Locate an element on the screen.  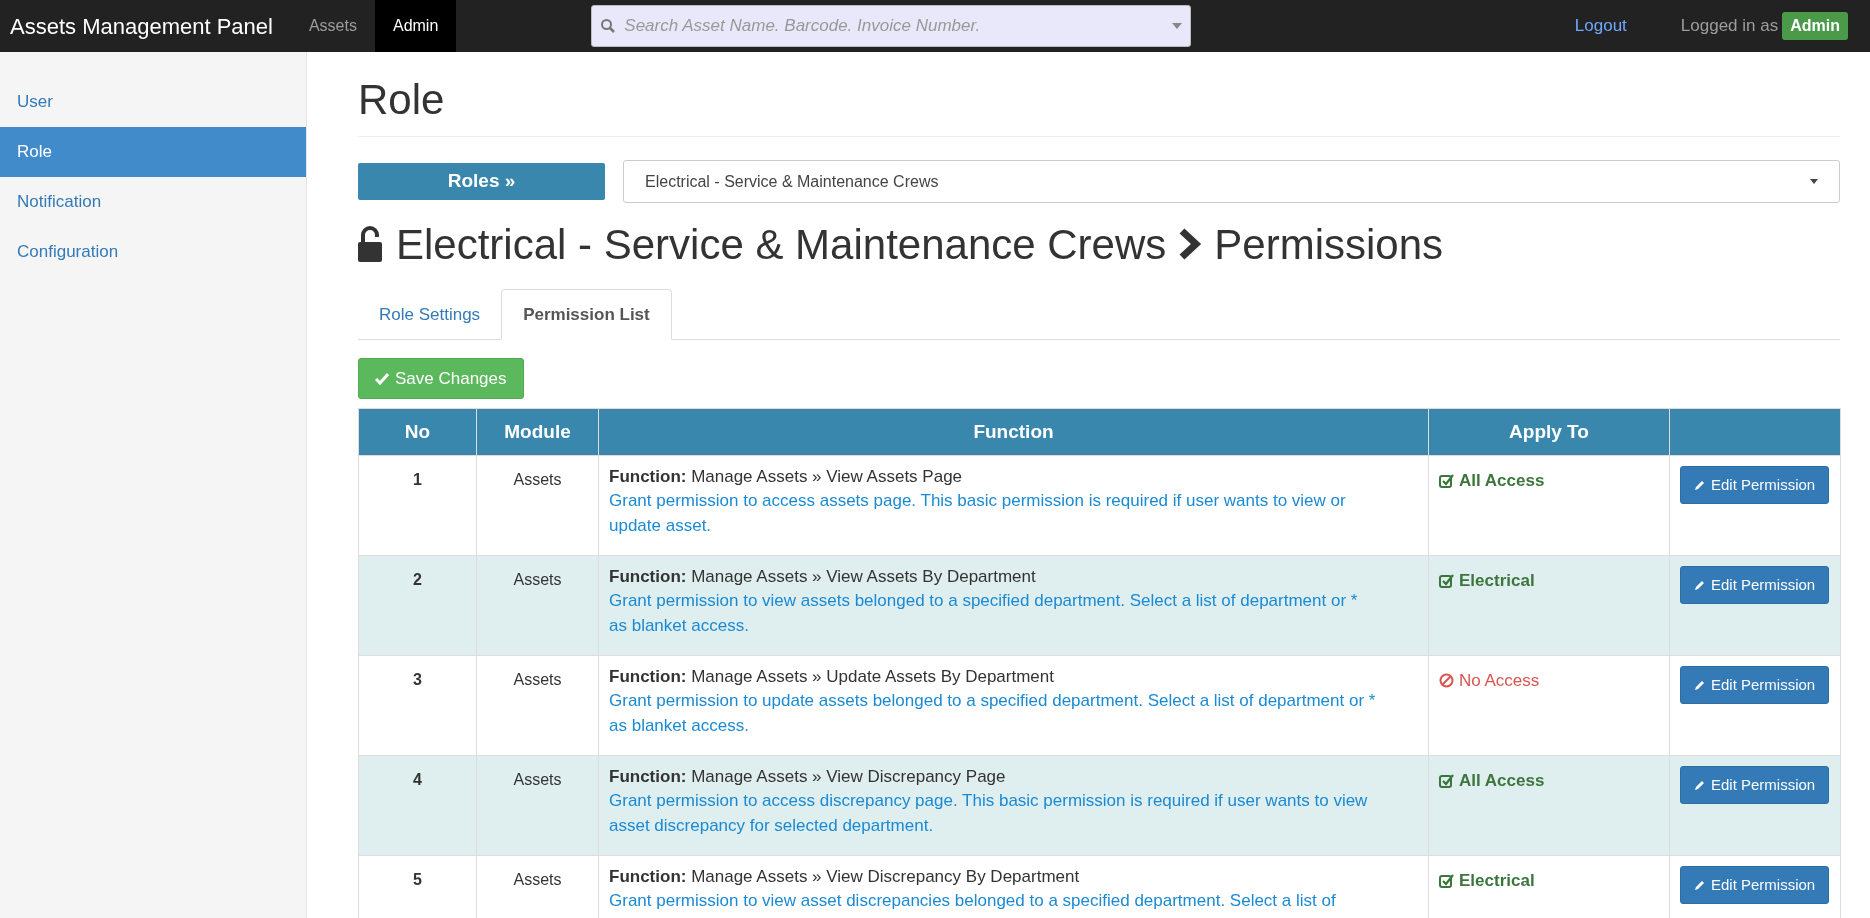
table-cell: 3 is located at coordinates (417, 705).